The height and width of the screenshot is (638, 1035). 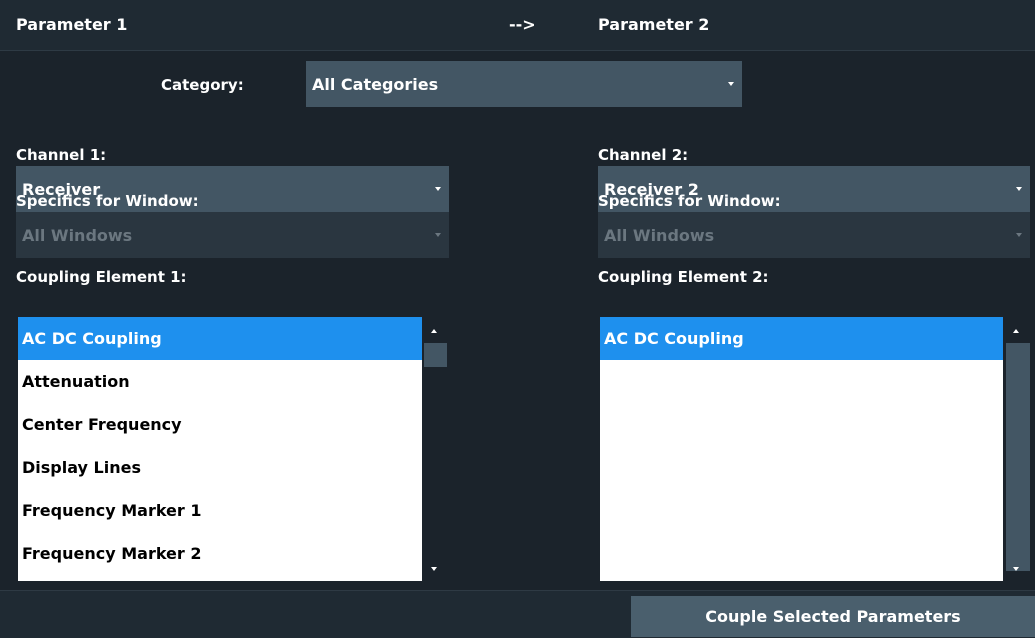 I want to click on coupling-element-2-scrollbar, so click(x=1016, y=449).